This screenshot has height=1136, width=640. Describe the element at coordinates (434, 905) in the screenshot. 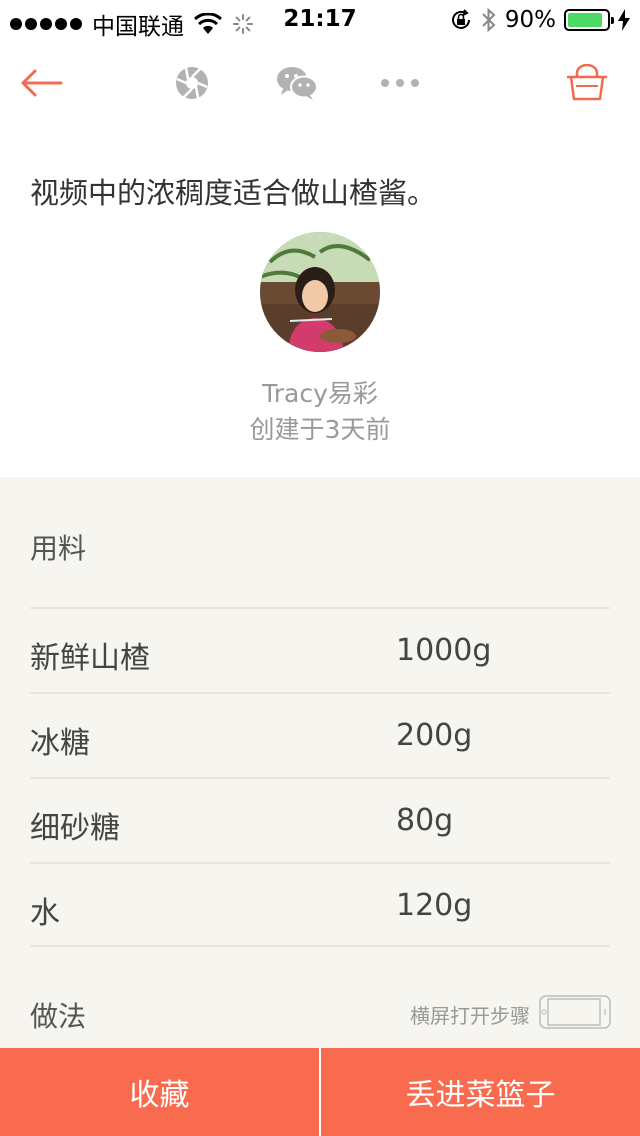

I see `ingredient-amount: 120g` at that location.